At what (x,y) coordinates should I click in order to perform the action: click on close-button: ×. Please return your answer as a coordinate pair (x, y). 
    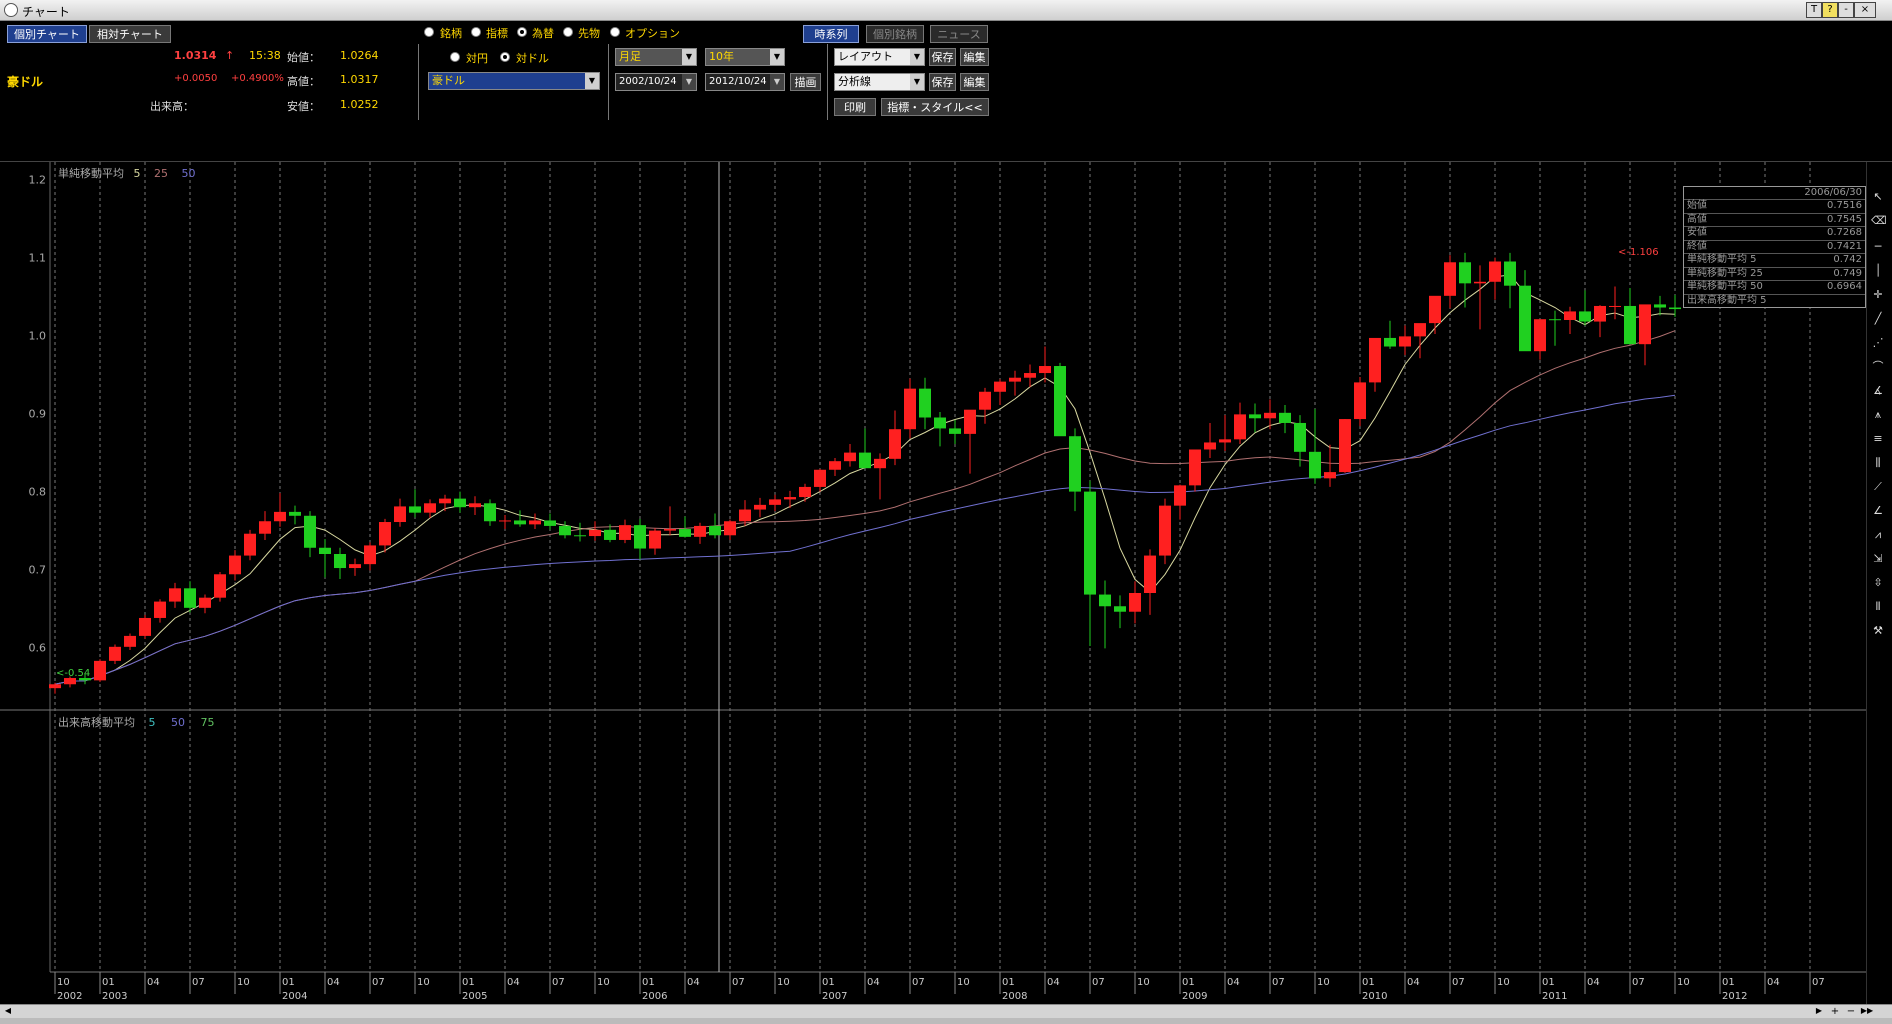
    Looking at the image, I should click on (1865, 10).